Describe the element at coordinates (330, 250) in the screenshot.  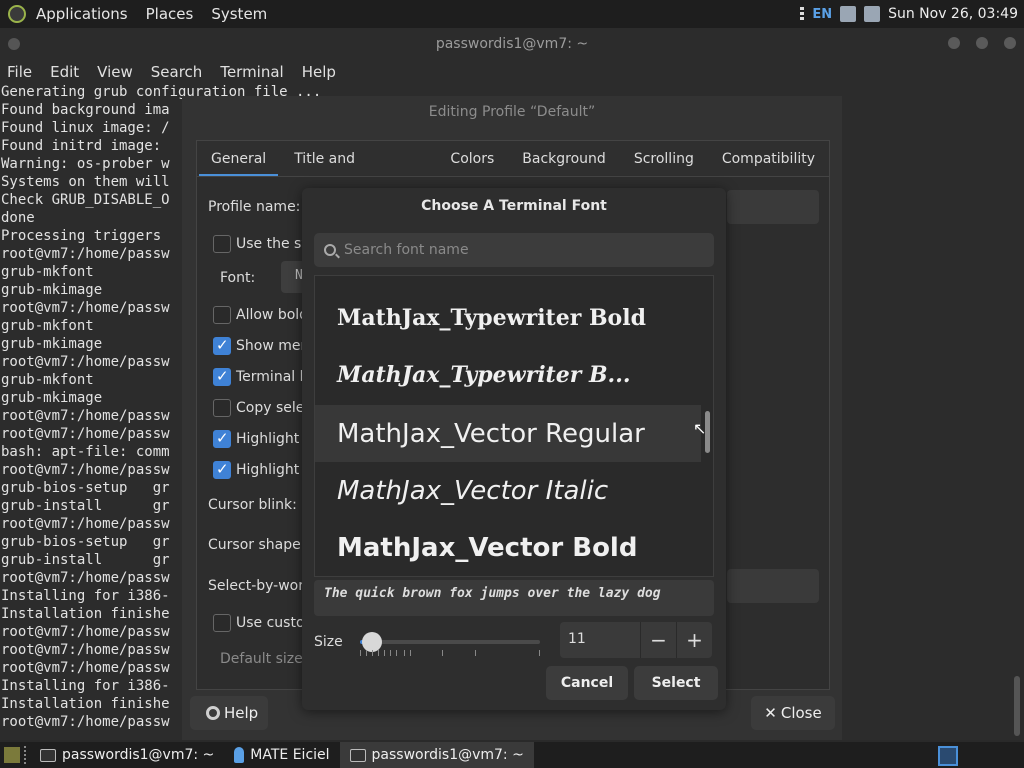
I see `search-icon` at that location.